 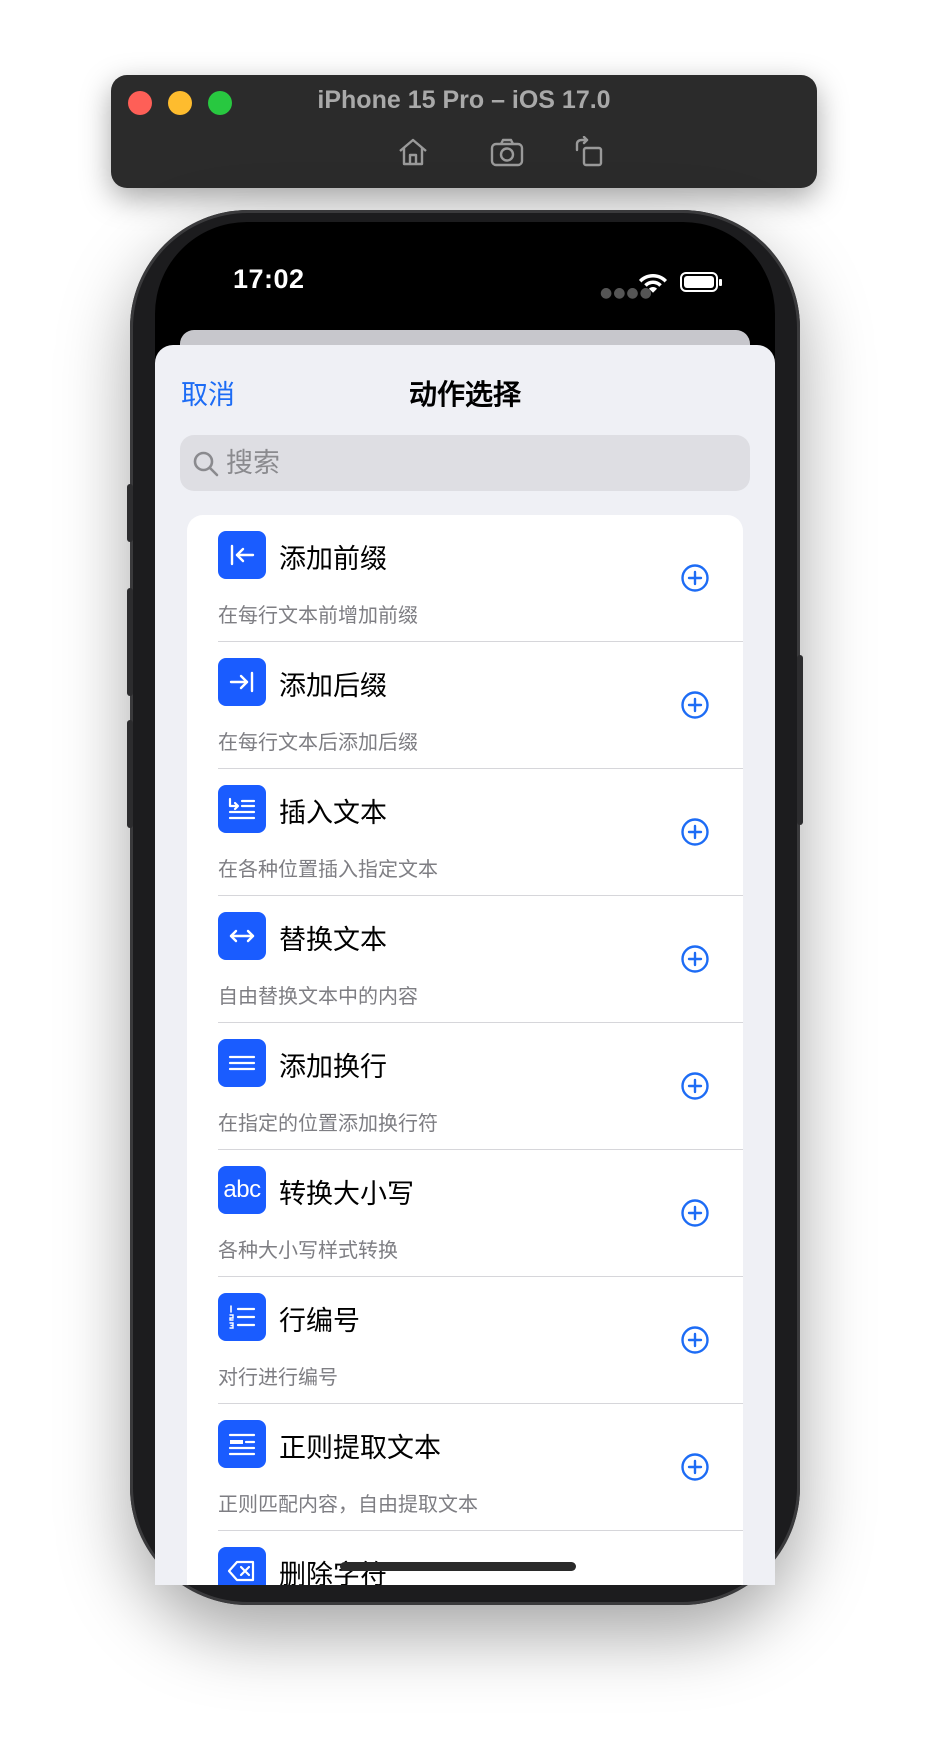 I want to click on action-subtitle: 自由替换文本中的内容, so click(x=318, y=996).